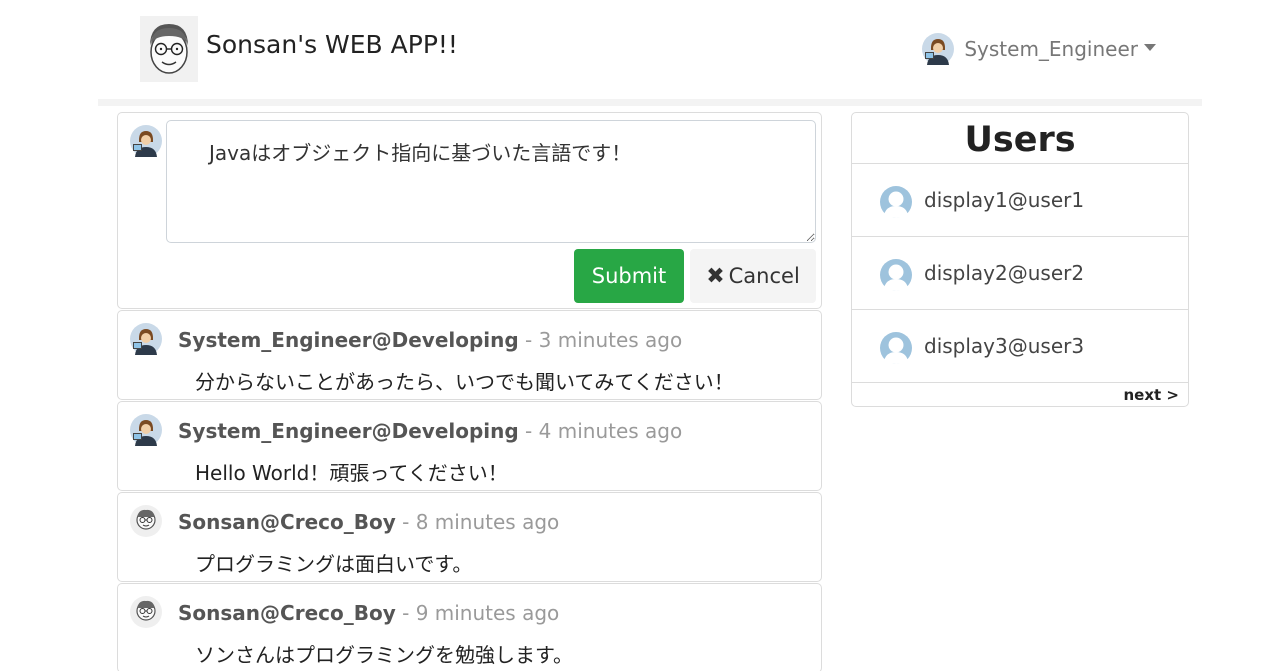 This screenshot has height=671, width=1280. What do you see at coordinates (650, 102) in the screenshot?
I see `navbar-divider` at bounding box center [650, 102].